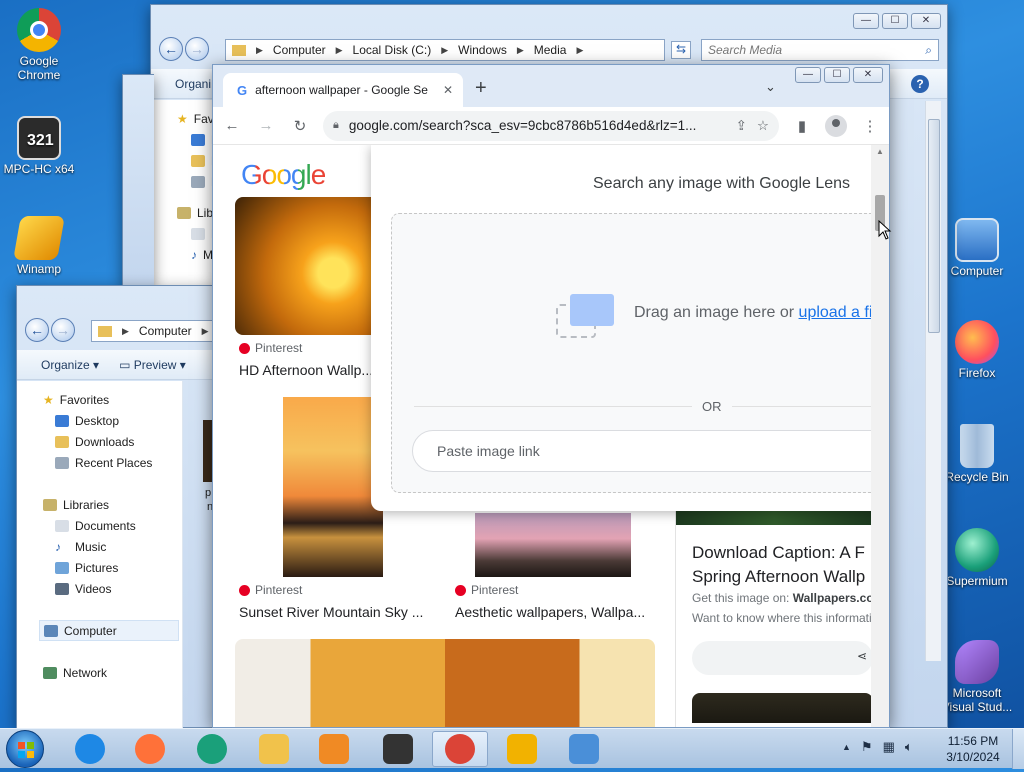 The height and width of the screenshot is (772, 1024). I want to click on taskbar-chrome-button, so click(460, 749).